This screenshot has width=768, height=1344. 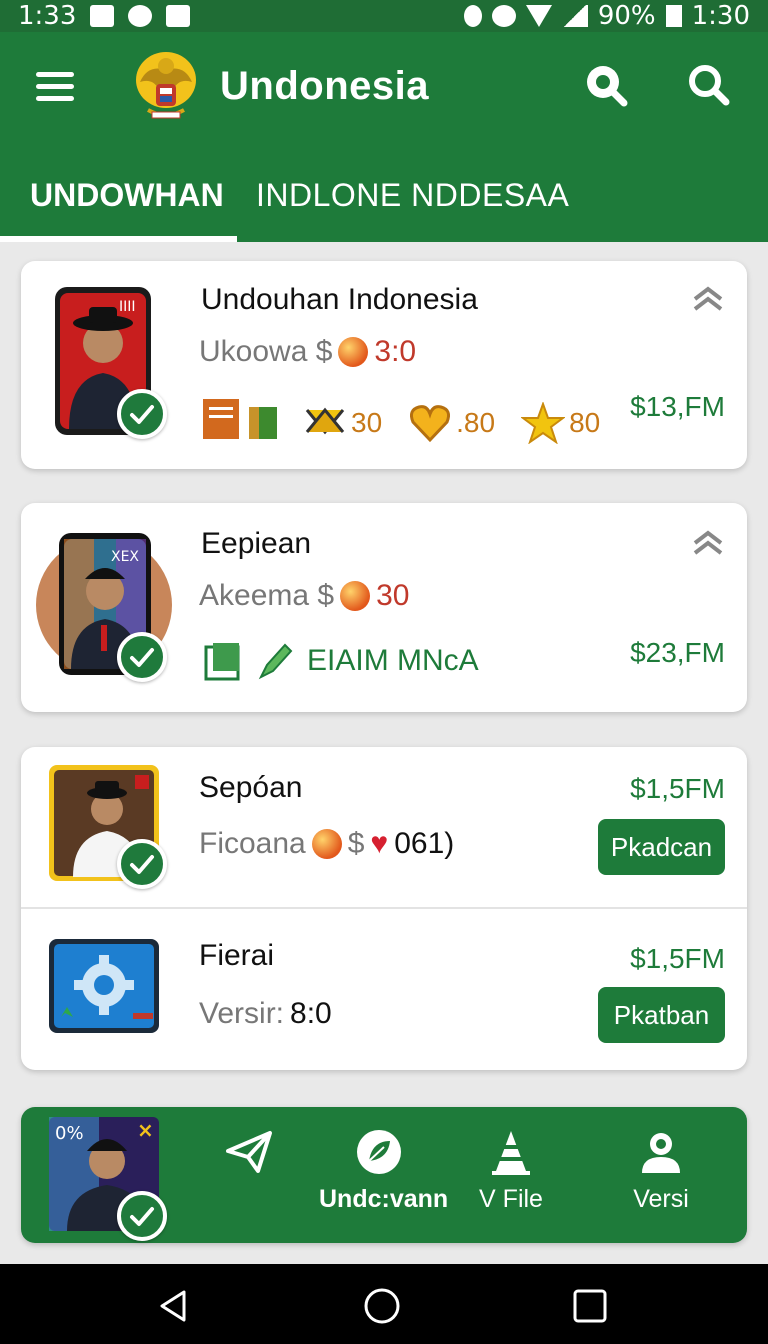 I want to click on nav-label: Versi, so click(x=661, y=1199).